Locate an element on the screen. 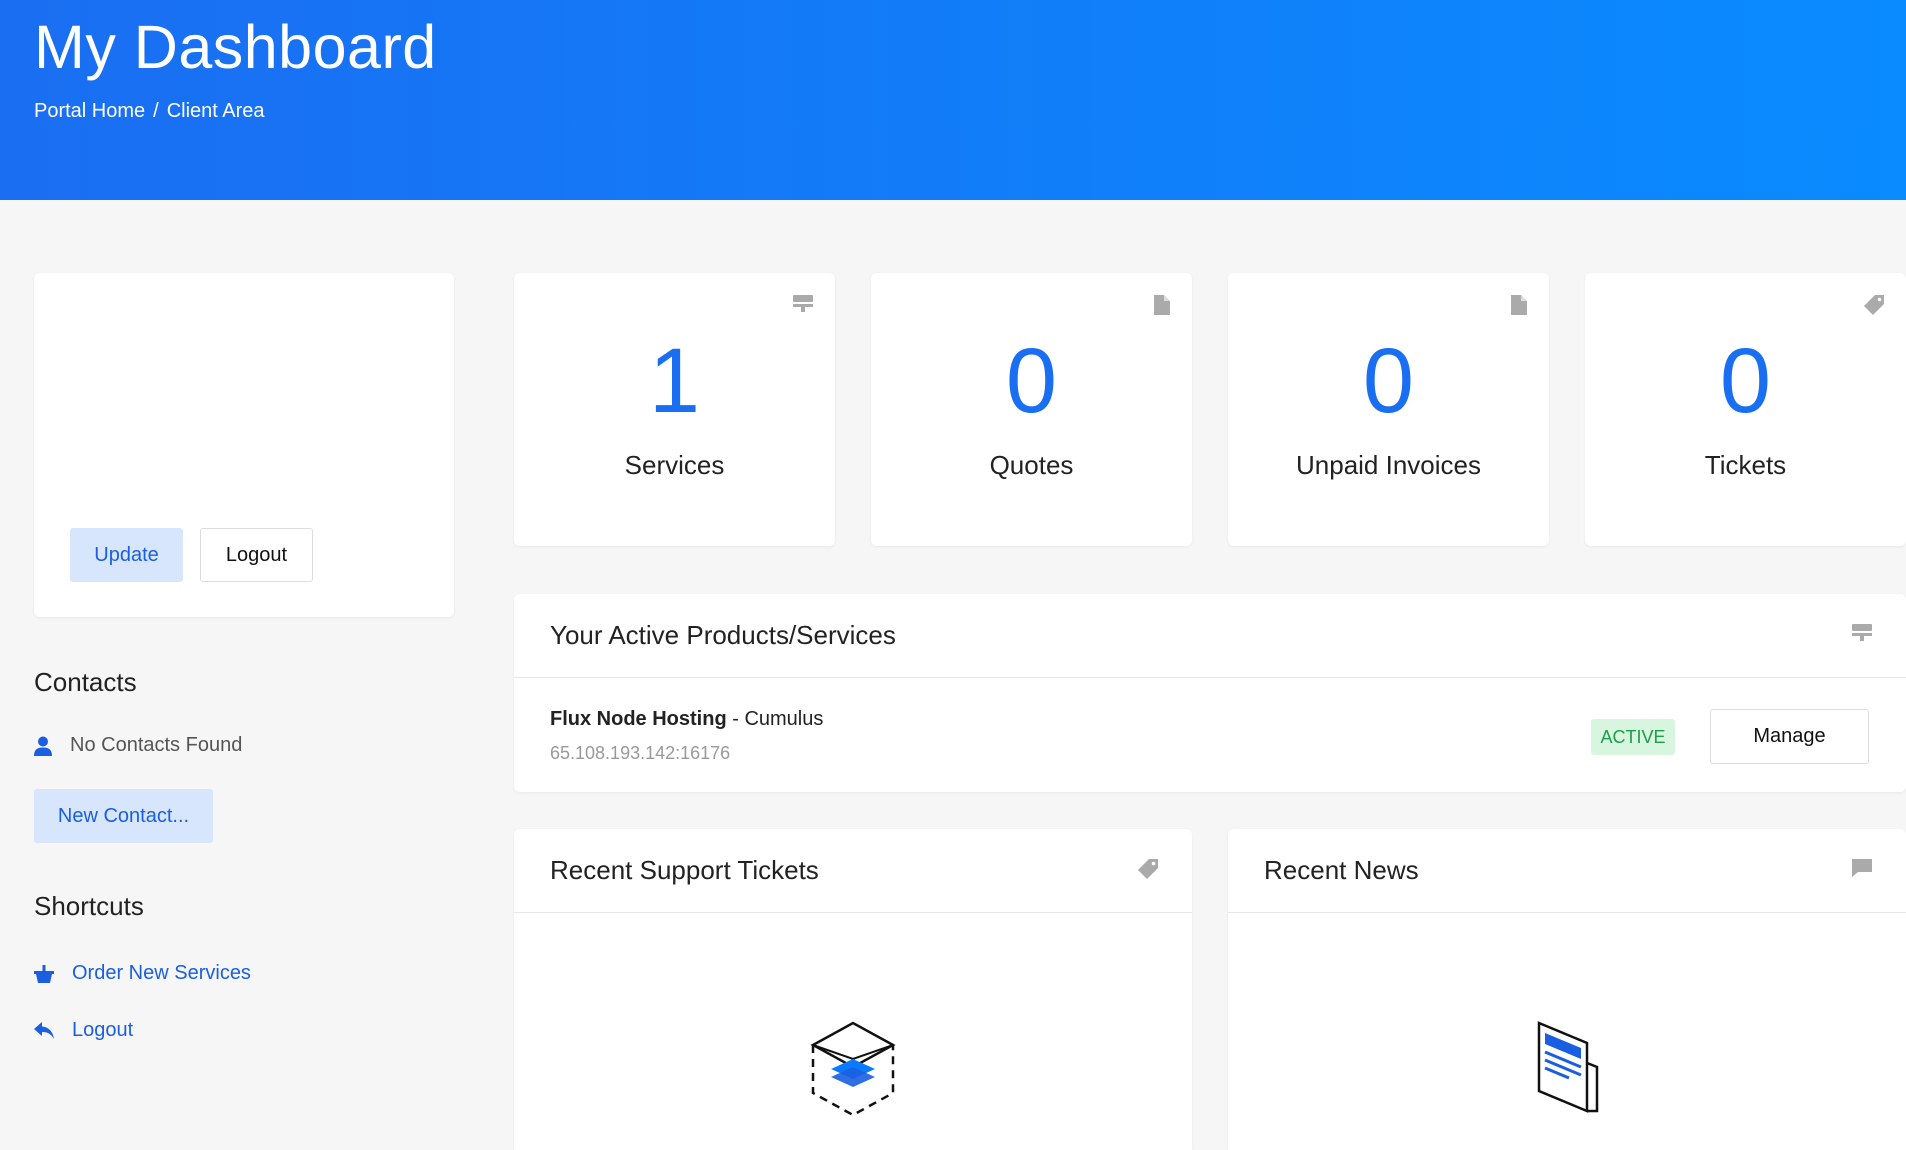 This screenshot has height=1150, width=1906. breadcrumb-portal-home: Portal Home is located at coordinates (89, 111).